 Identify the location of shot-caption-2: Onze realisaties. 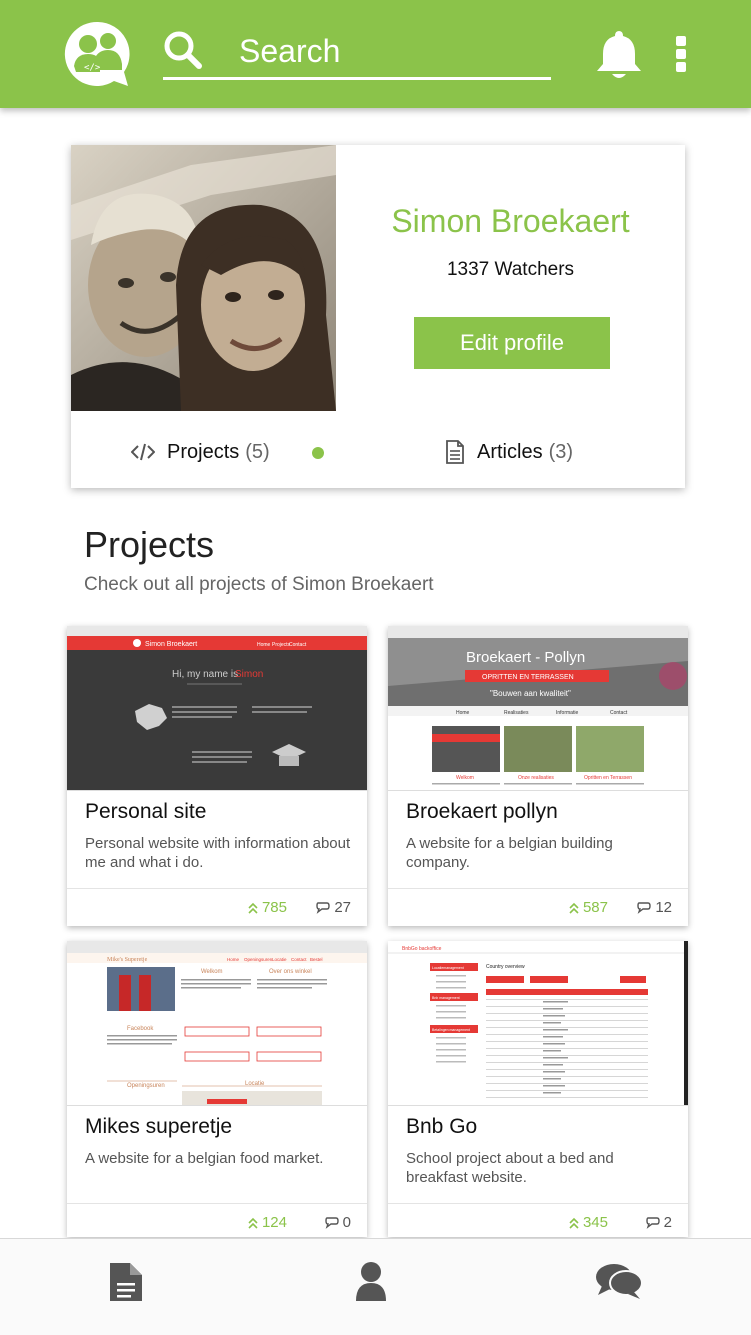
(536, 778).